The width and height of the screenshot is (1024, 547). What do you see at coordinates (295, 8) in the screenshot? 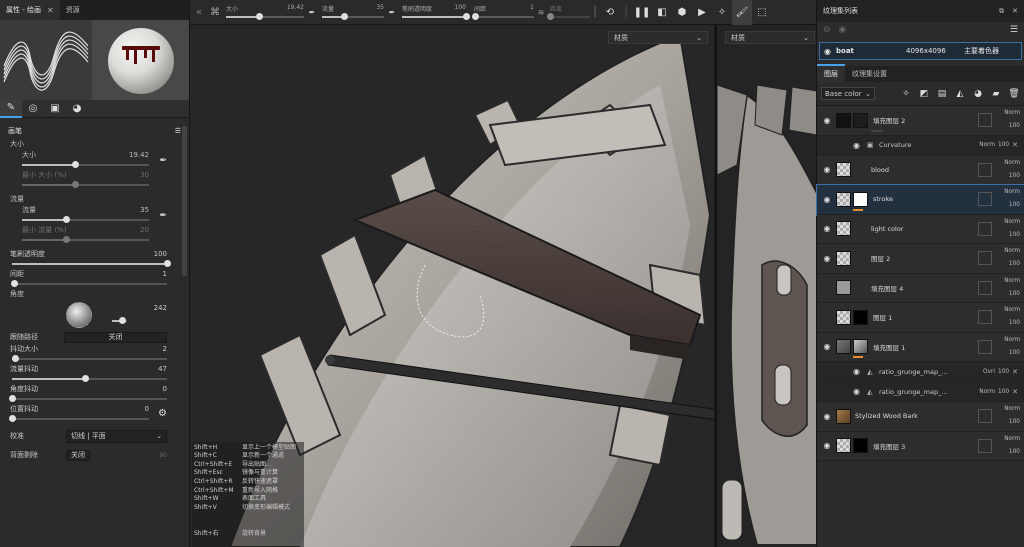
I see `toolbar-size-value: 19.42` at bounding box center [295, 8].